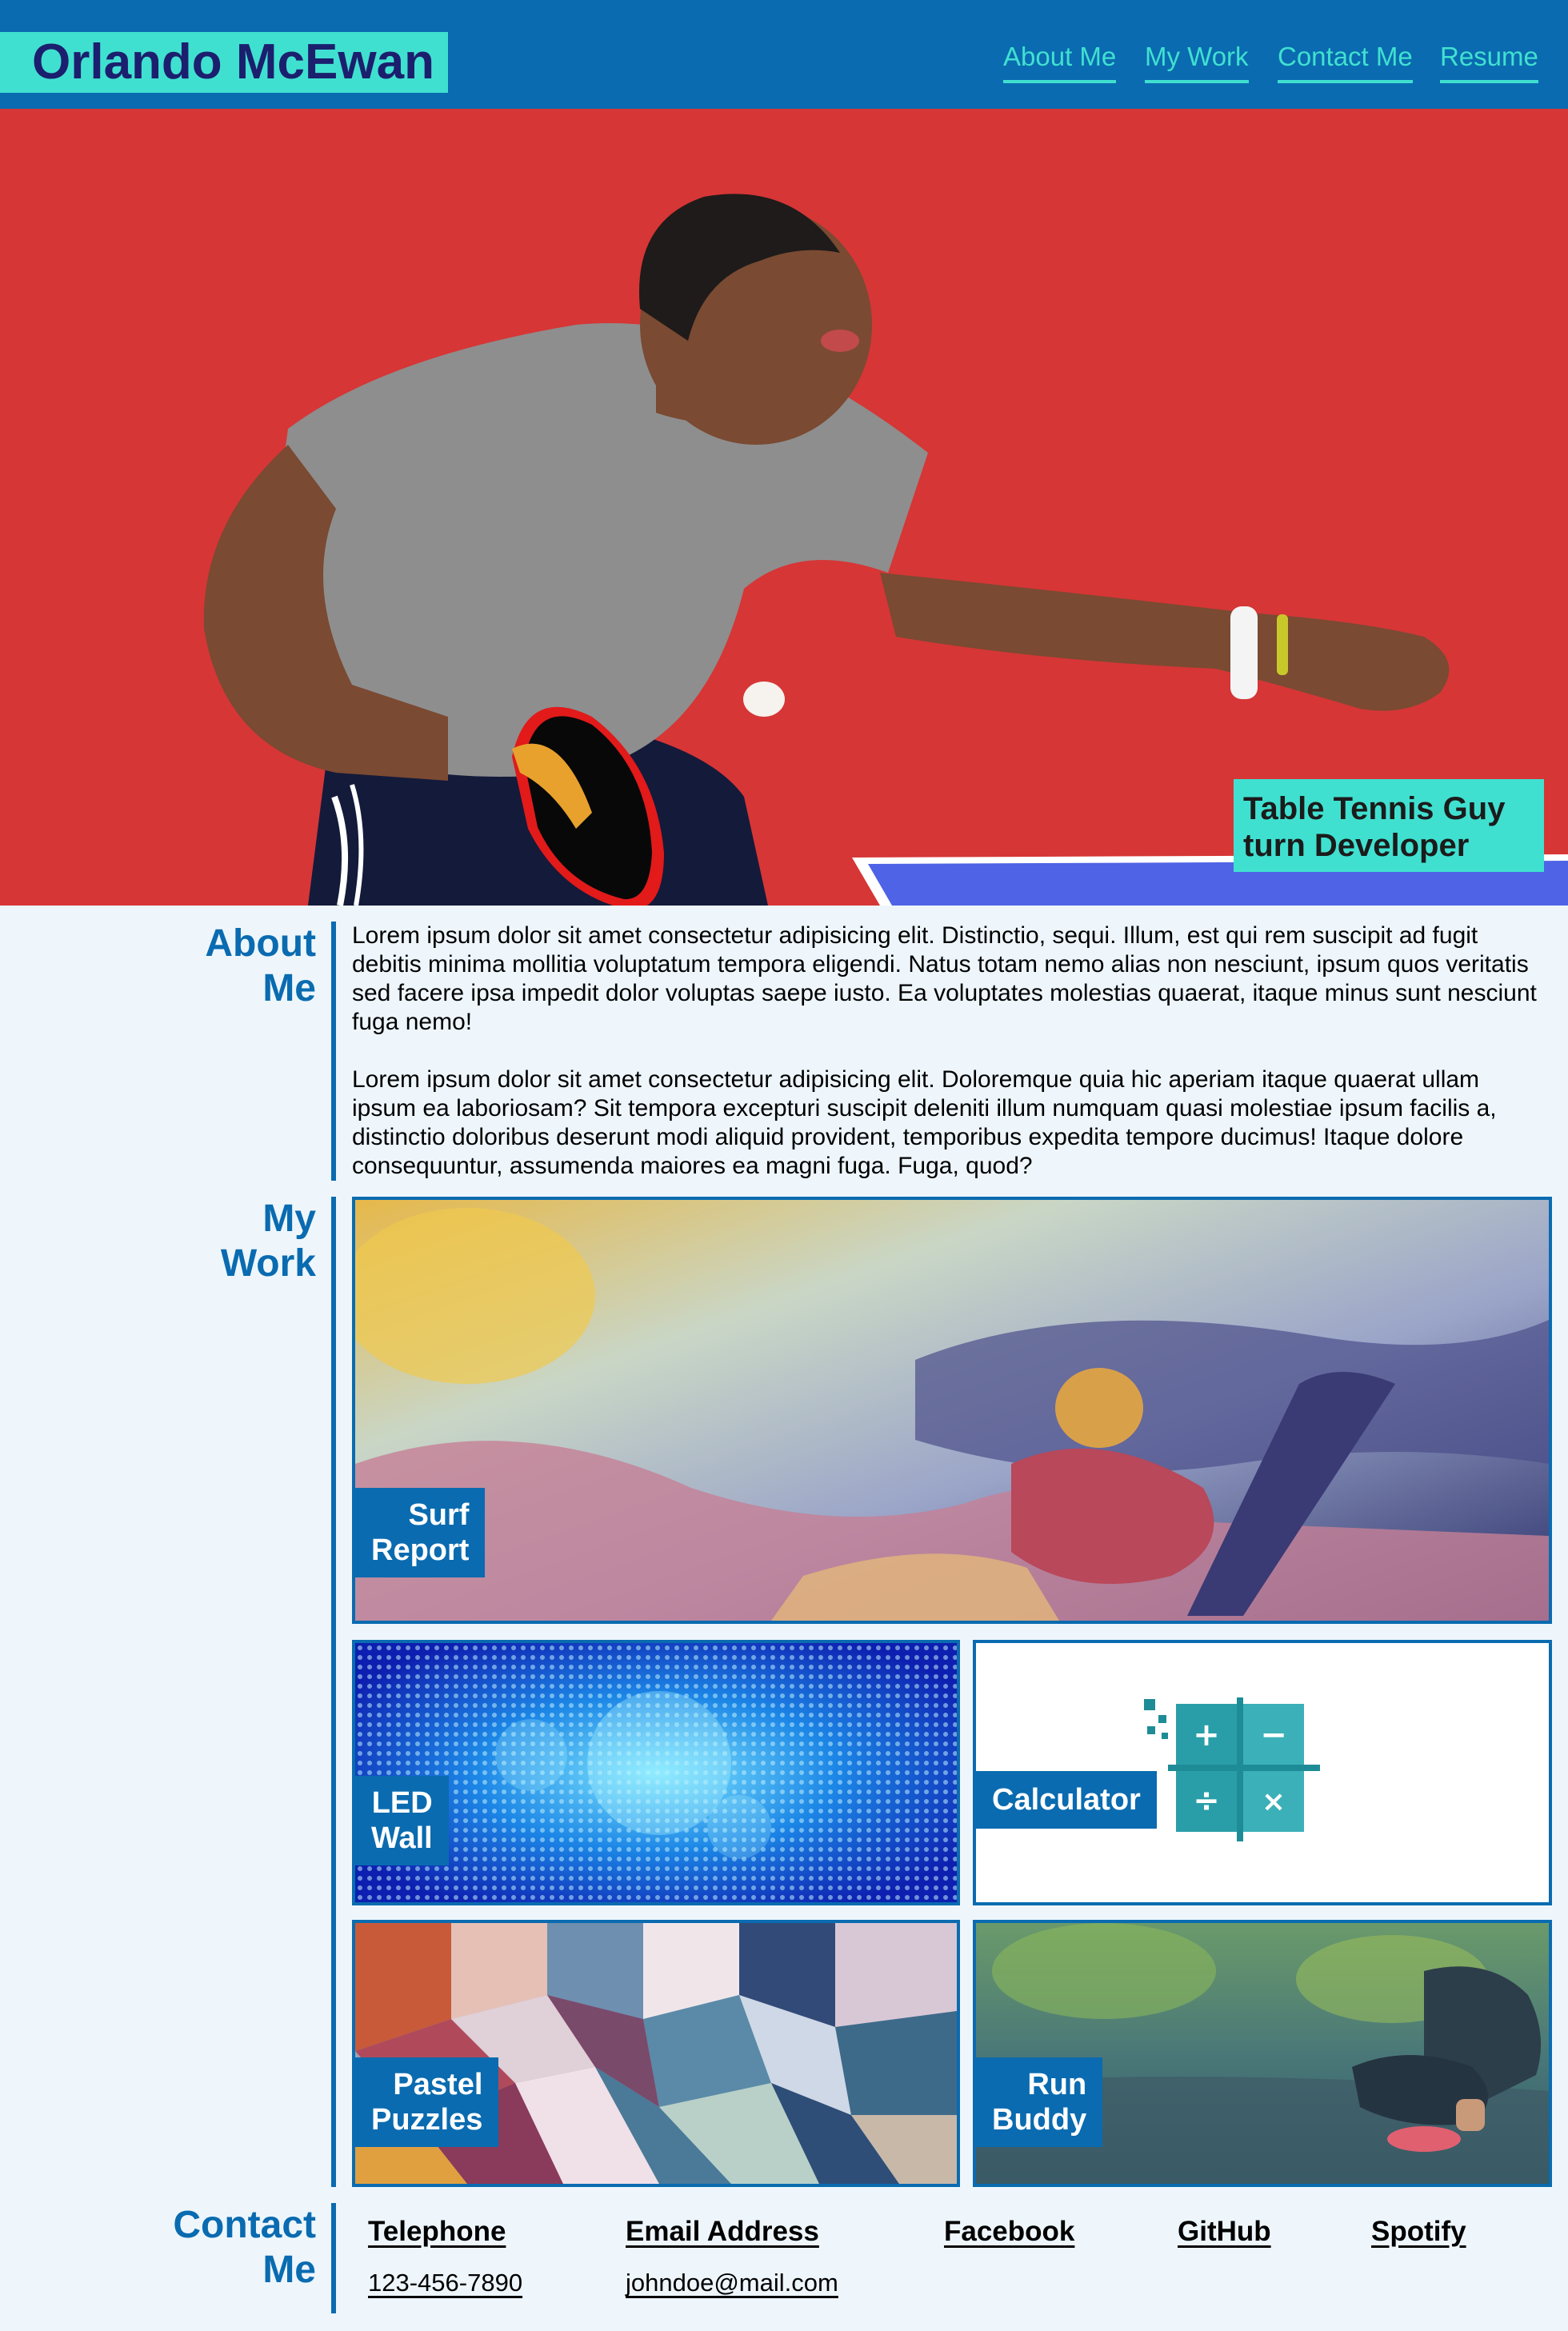 Image resolution: width=1568 pixels, height=2331 pixels. I want to click on about-section-title: About Me, so click(158, 966).